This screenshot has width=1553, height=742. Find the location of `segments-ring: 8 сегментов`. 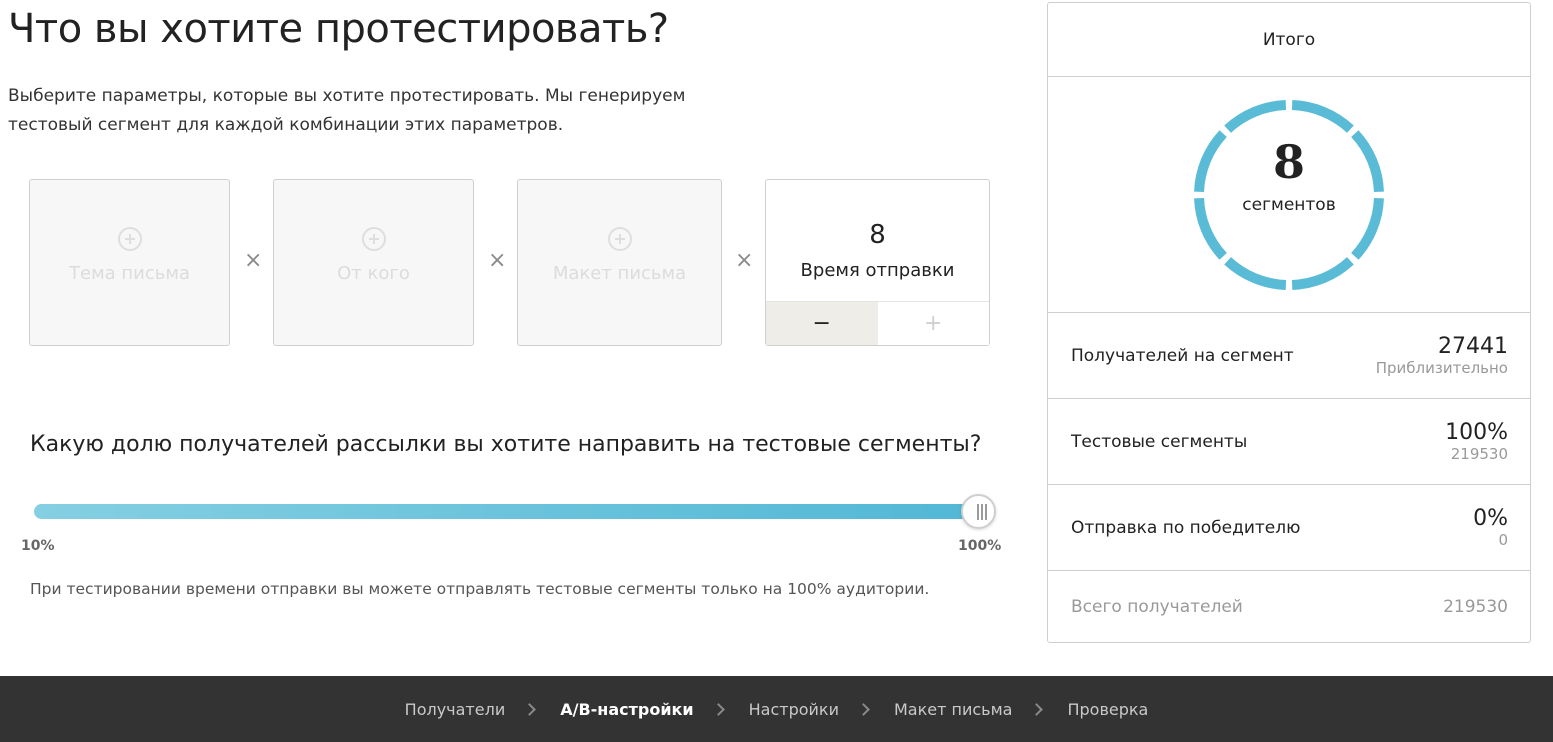

segments-ring: 8 сегментов is located at coordinates (1289, 195).